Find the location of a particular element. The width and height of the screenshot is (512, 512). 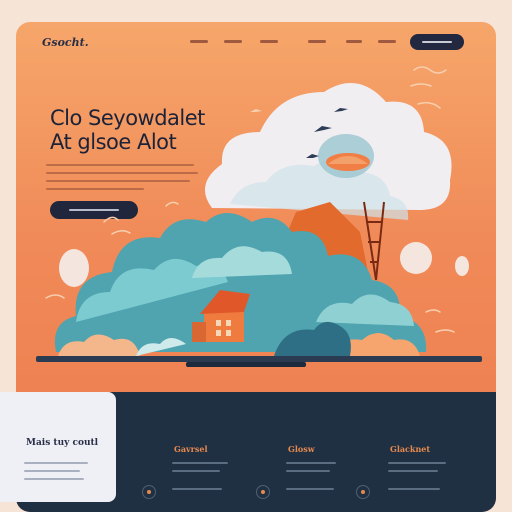

laptop-hinge is located at coordinates (246, 364).